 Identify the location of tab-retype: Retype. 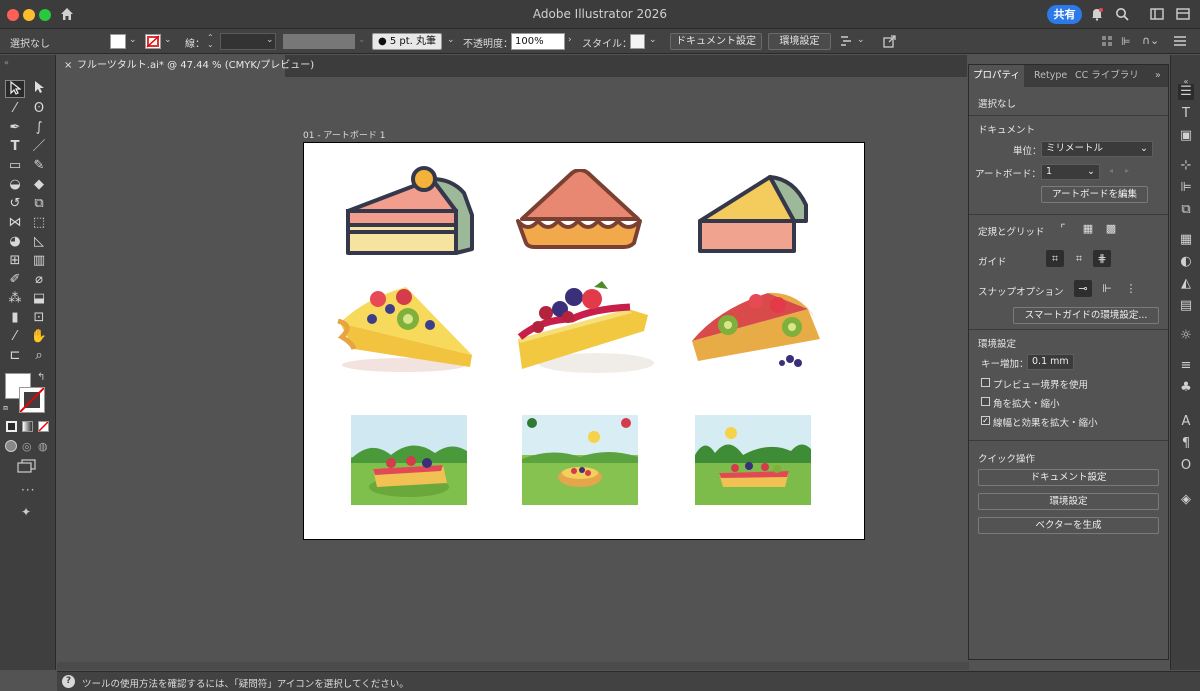
(1050, 76).